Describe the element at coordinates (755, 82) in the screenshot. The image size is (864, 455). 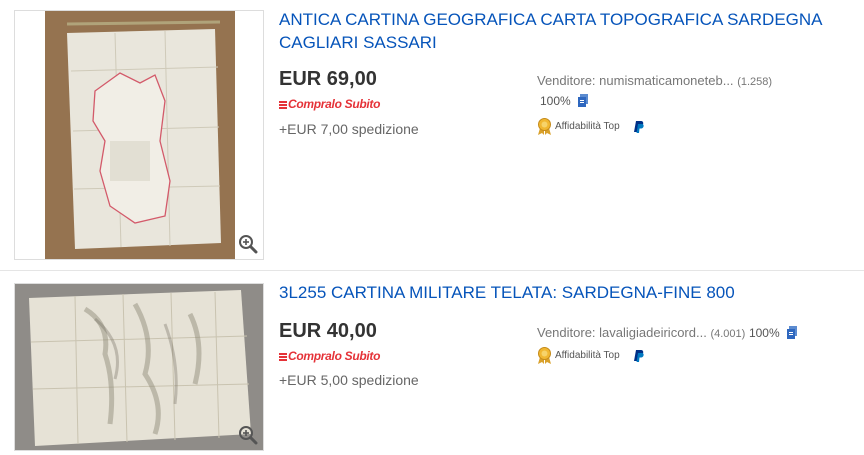
I see `feedback-count: (1.258)` at that location.